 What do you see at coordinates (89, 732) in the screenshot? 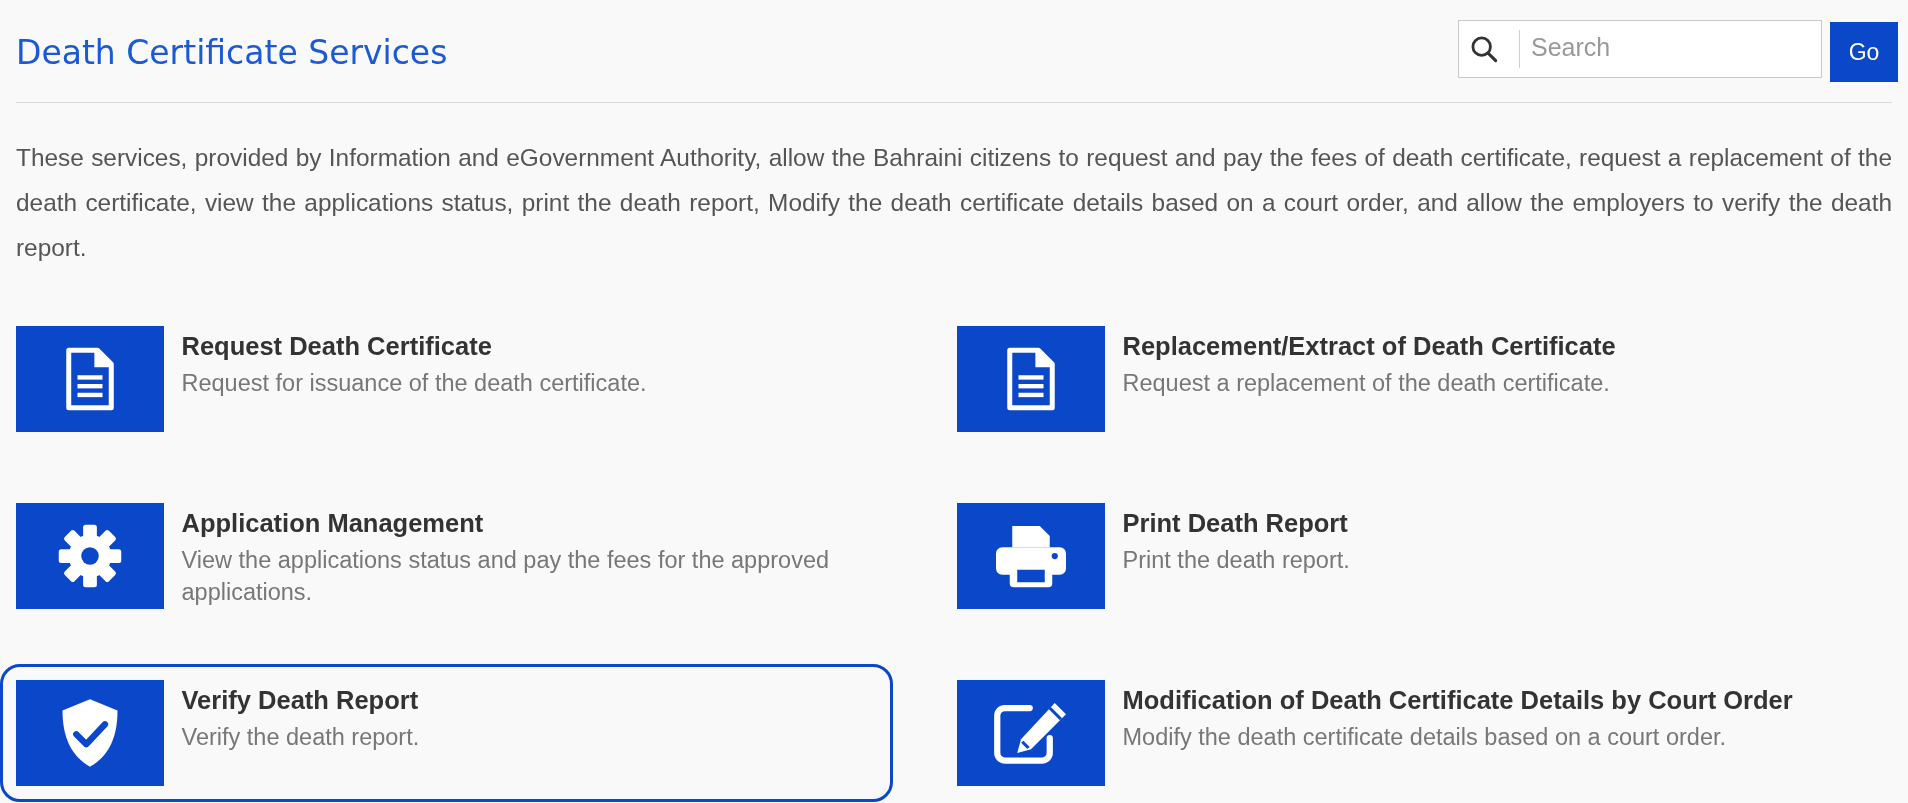
I see `shield-check-icon` at bounding box center [89, 732].